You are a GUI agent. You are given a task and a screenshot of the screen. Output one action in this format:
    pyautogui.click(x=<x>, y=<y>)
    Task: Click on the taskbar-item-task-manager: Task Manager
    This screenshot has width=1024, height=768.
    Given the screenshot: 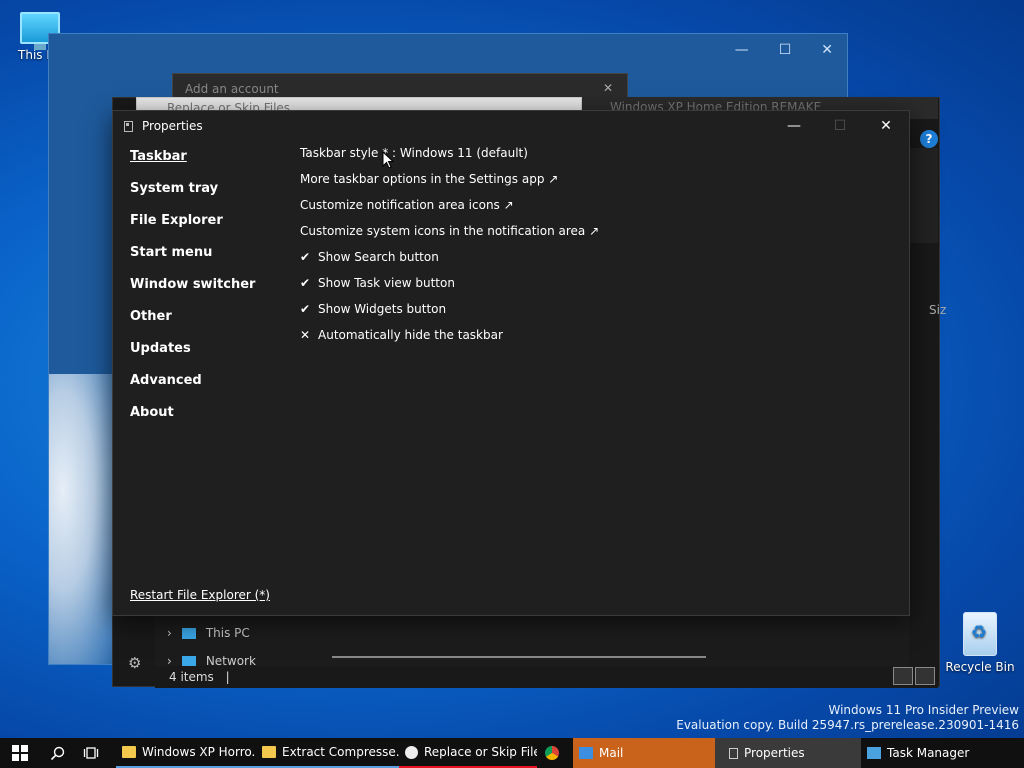 What is the action you would take?
    pyautogui.click(x=931, y=753)
    